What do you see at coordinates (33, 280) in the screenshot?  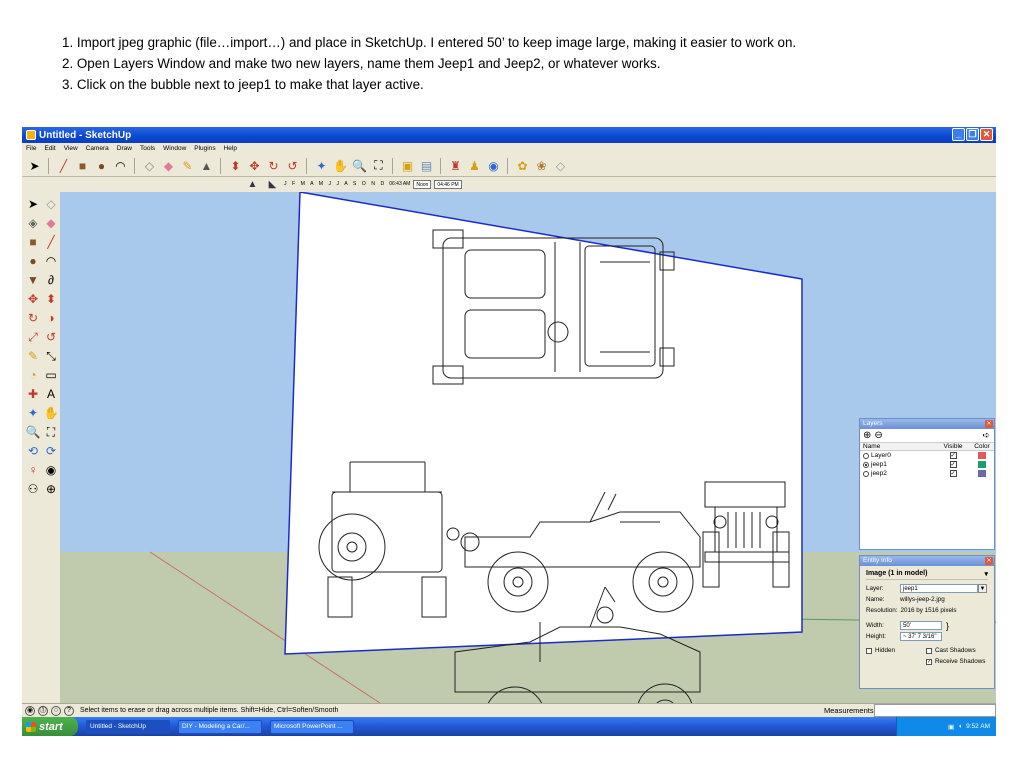 I see `polygon-icon: ▼` at bounding box center [33, 280].